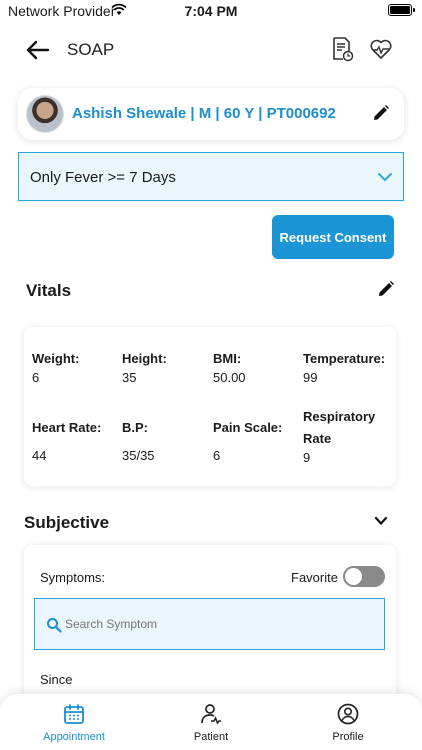 This screenshot has width=422, height=750. I want to click on edit-vitals-icon, so click(386, 289).